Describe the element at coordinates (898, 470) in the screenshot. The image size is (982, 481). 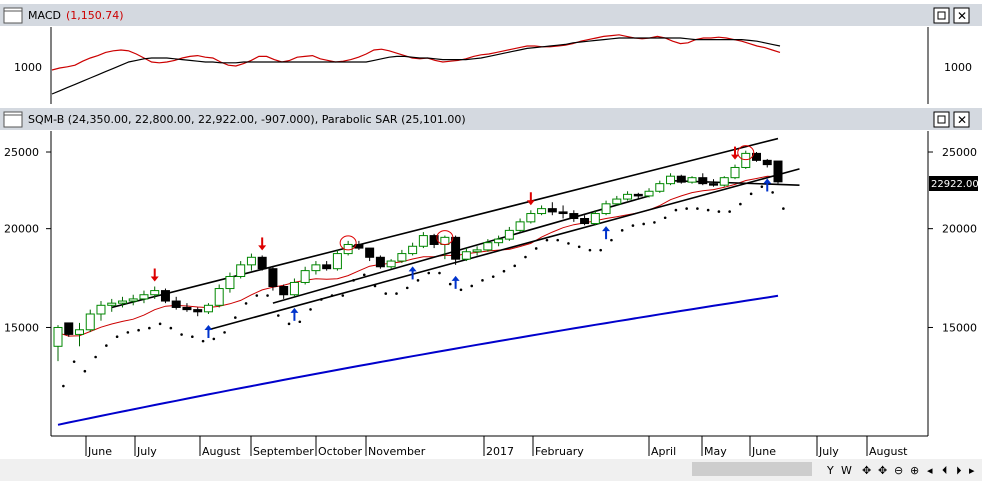
I see `zoom-out-icon: ⊖` at that location.